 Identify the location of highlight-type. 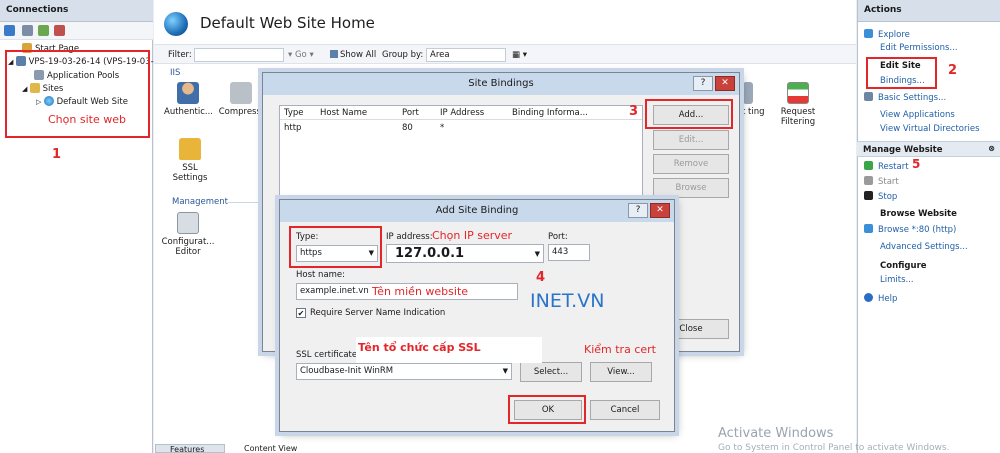
(335, 247).